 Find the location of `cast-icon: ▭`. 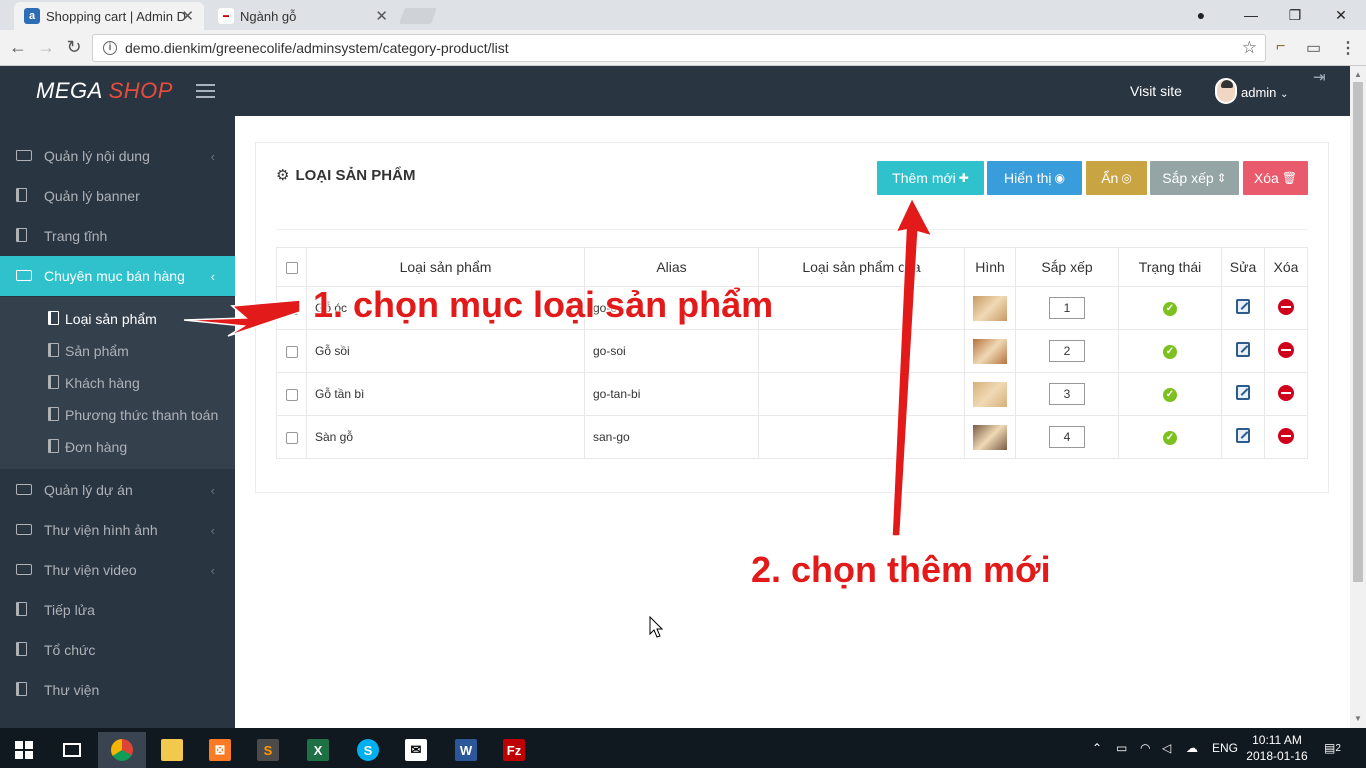

cast-icon: ▭ is located at coordinates (1313, 48).